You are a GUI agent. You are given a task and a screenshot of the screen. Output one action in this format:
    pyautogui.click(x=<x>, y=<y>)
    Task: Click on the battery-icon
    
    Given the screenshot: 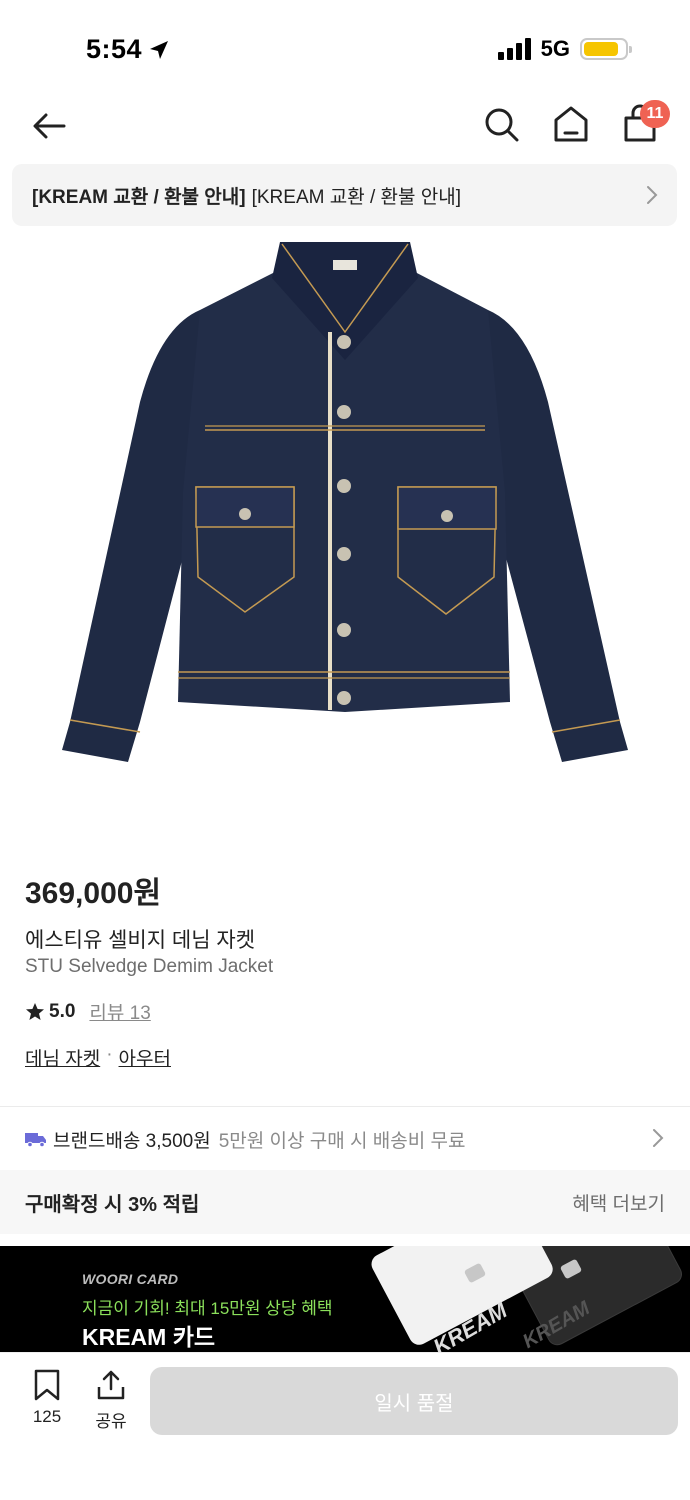 What is the action you would take?
    pyautogui.click(x=606, y=49)
    